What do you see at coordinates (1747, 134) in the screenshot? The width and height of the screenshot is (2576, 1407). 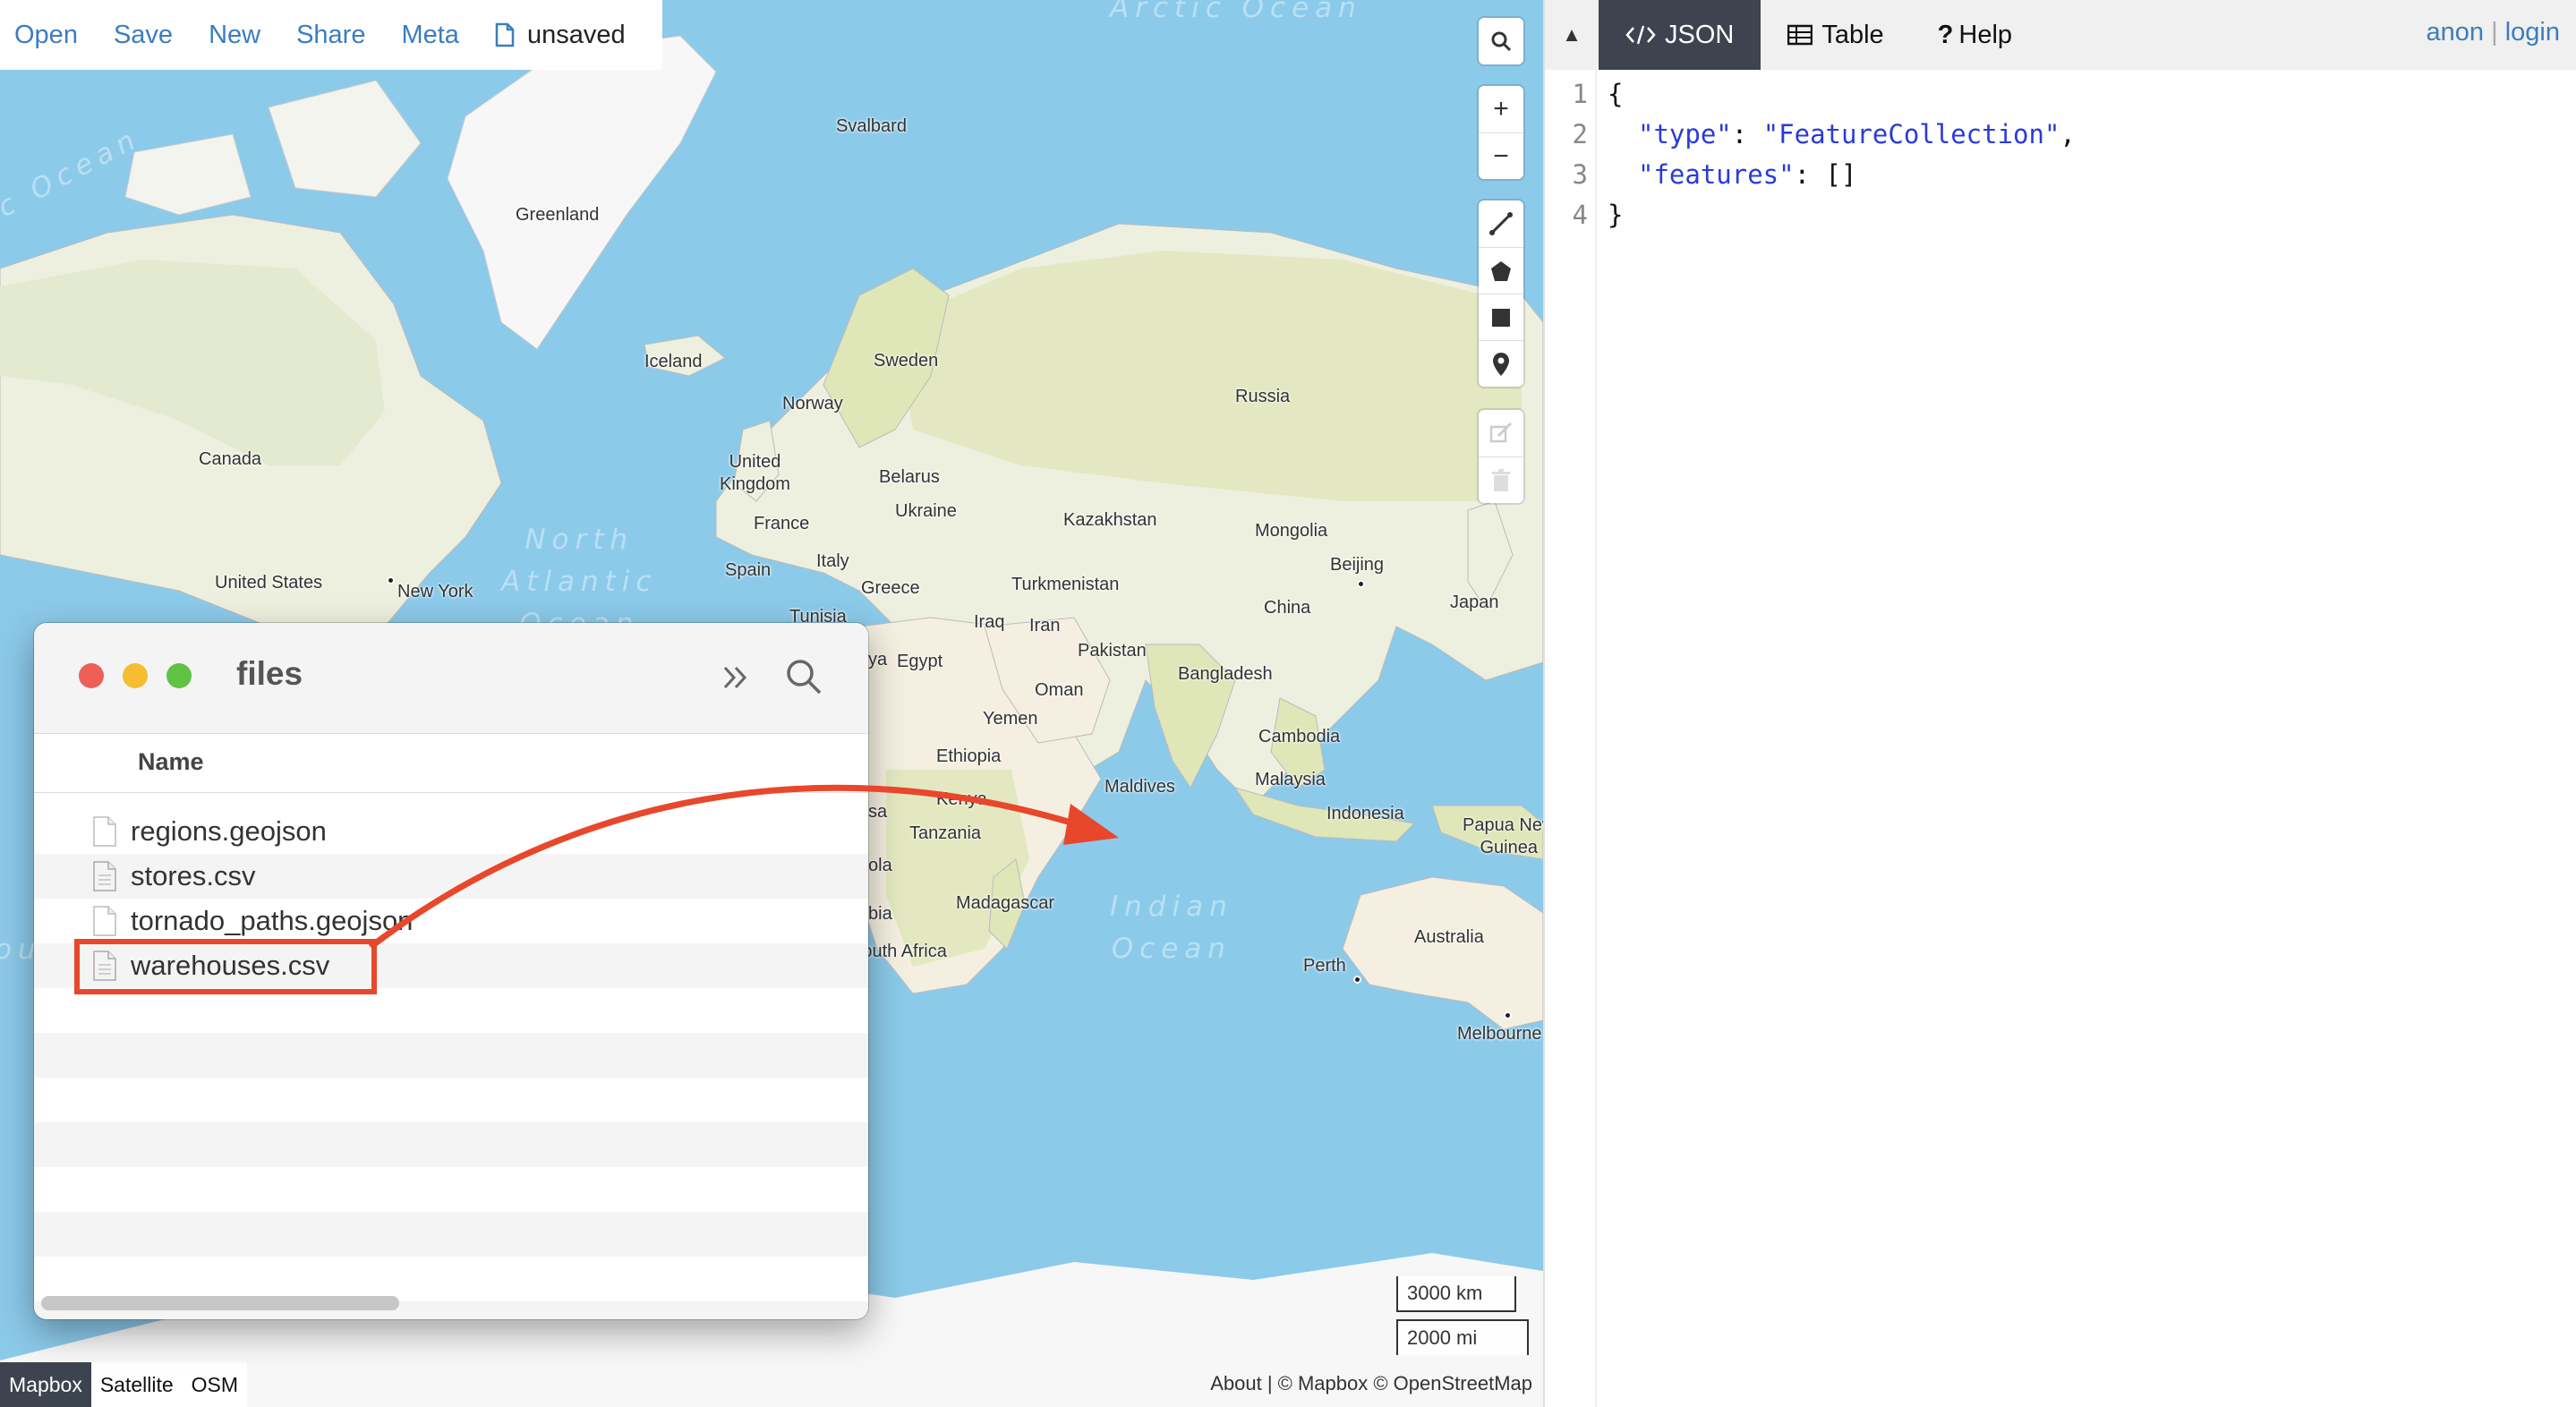 I see `code-colon: :` at bounding box center [1747, 134].